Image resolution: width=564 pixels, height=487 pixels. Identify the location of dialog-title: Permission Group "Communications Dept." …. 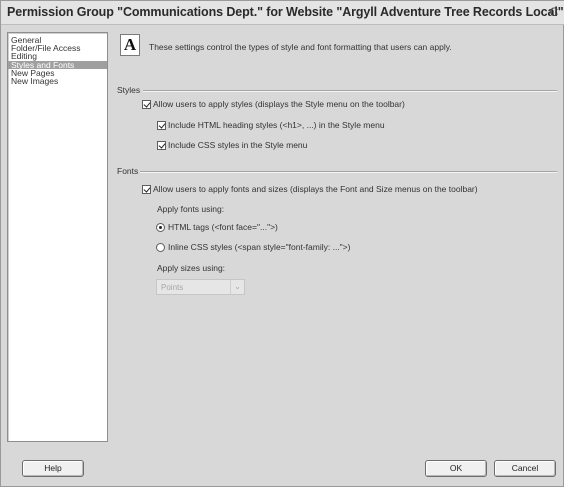
(285, 12).